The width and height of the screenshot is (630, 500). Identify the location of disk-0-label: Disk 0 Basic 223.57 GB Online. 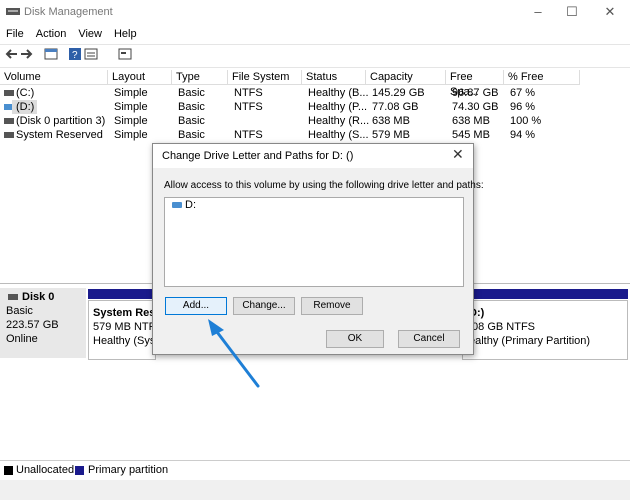
(43, 323).